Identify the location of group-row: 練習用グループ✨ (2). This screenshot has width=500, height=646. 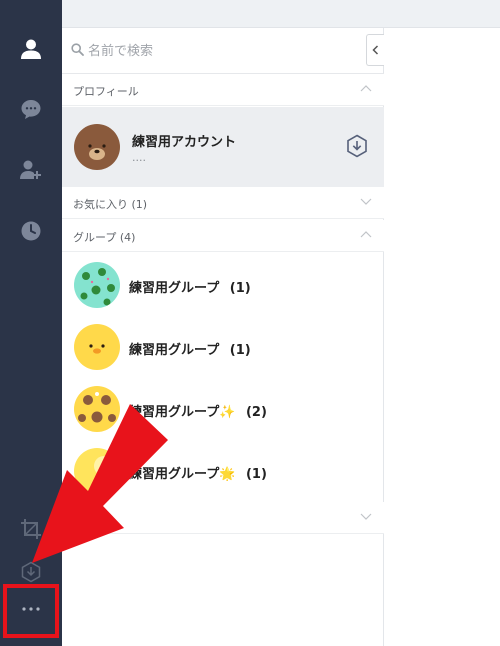
(223, 409).